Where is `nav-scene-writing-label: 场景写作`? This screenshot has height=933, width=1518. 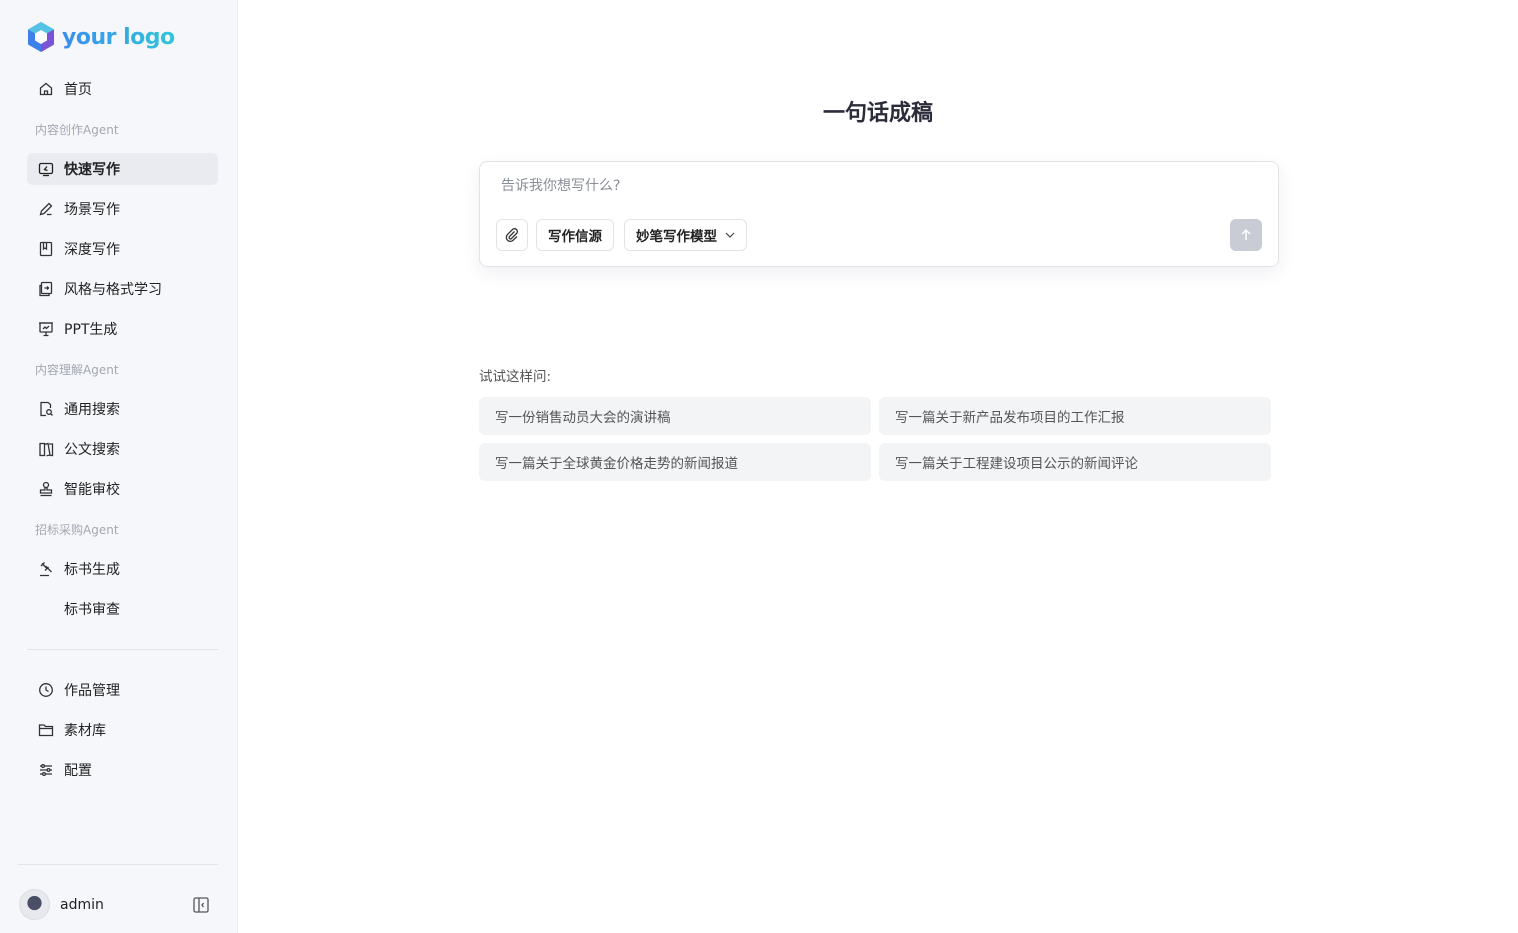 nav-scene-writing-label: 场景写作 is located at coordinates (92, 210).